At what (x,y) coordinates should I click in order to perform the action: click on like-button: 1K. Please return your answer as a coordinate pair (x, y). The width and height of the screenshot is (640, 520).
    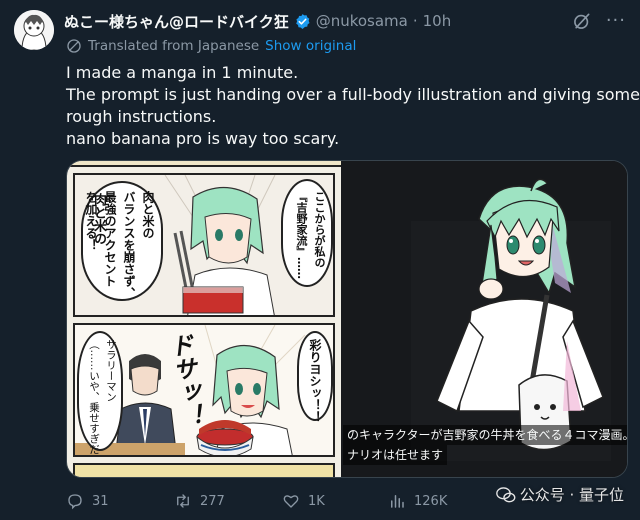
    Looking at the image, I should click on (303, 501).